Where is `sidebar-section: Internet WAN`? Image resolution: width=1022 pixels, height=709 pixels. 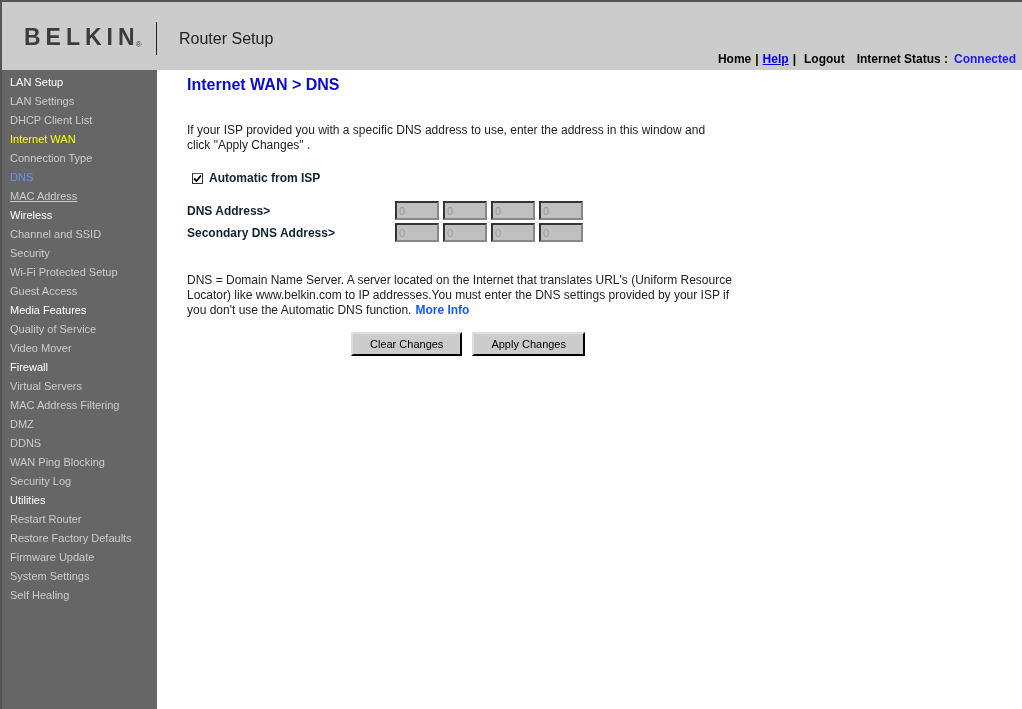
sidebar-section: Internet WAN is located at coordinates (79, 139).